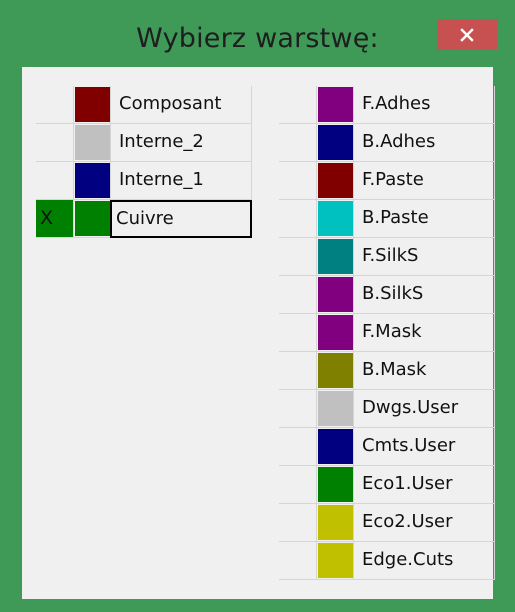 The image size is (515, 612). Describe the element at coordinates (424, 371) in the screenshot. I see `layer-name: B.Mask` at that location.